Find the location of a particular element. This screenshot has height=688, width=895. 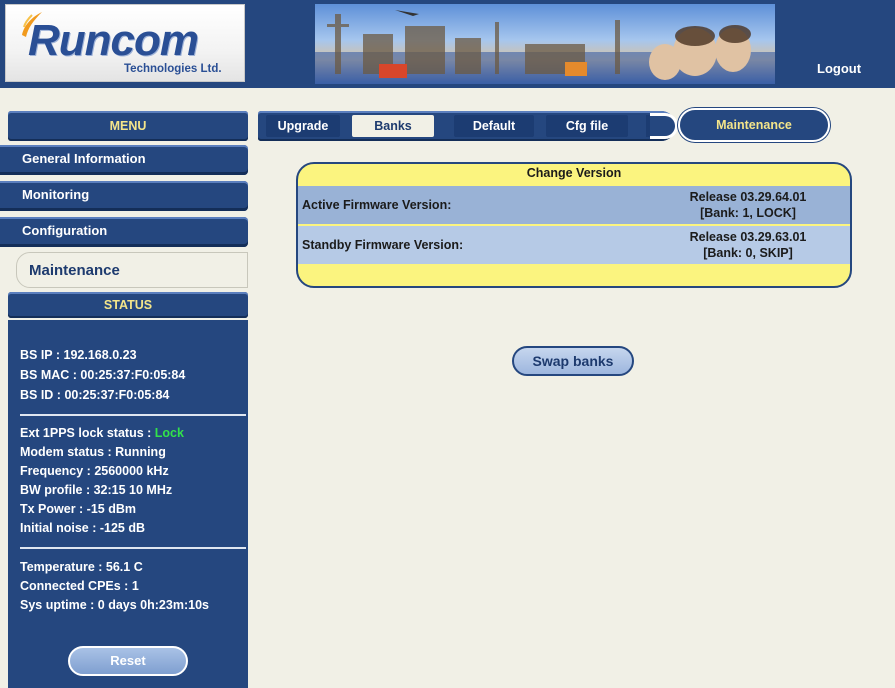

tab-cfg-file: Cfg file is located at coordinates (587, 126).